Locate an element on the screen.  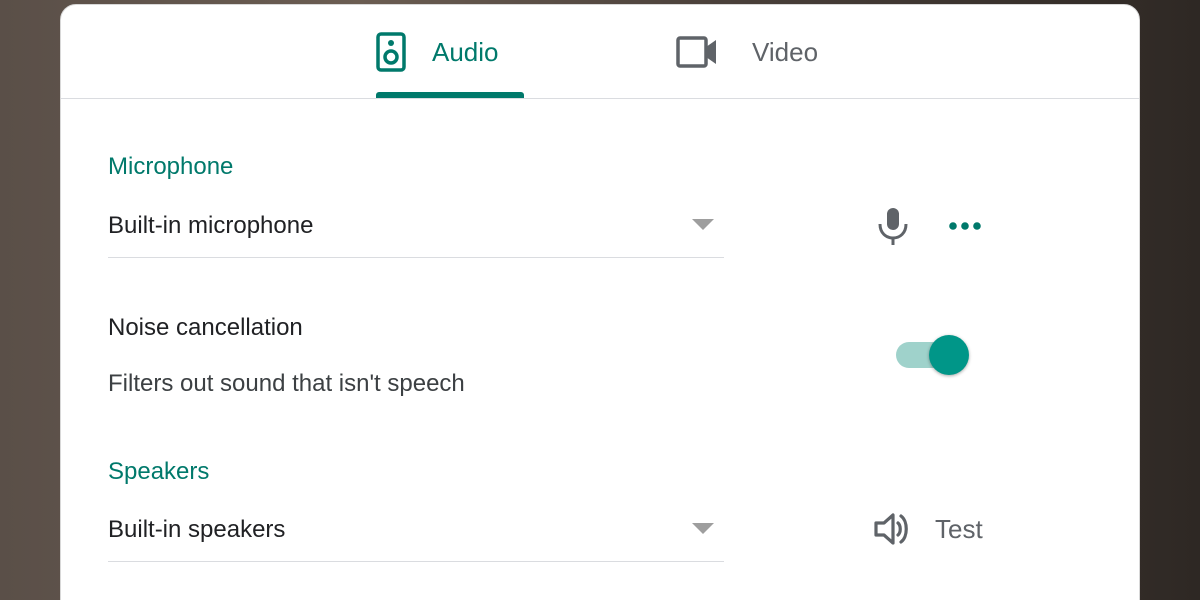
more-options-icon is located at coordinates (965, 226).